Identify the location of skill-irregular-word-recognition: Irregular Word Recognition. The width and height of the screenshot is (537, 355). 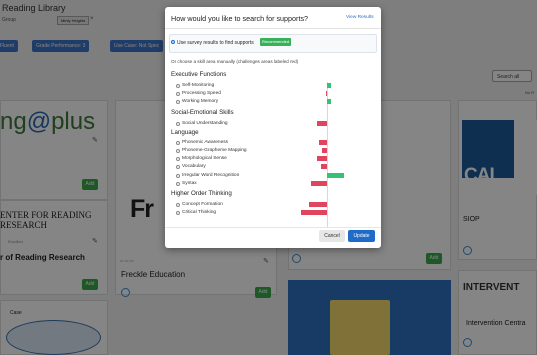
(210, 175).